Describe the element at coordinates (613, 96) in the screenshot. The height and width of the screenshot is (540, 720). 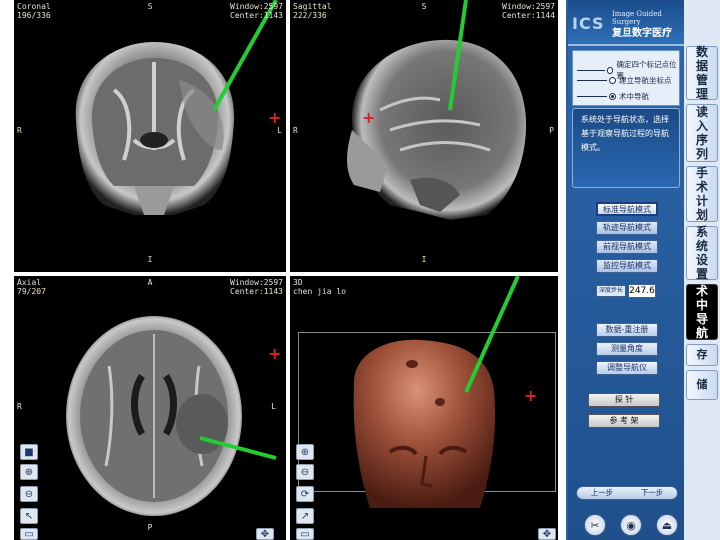
I see `step-navigation: 术中导航` at that location.